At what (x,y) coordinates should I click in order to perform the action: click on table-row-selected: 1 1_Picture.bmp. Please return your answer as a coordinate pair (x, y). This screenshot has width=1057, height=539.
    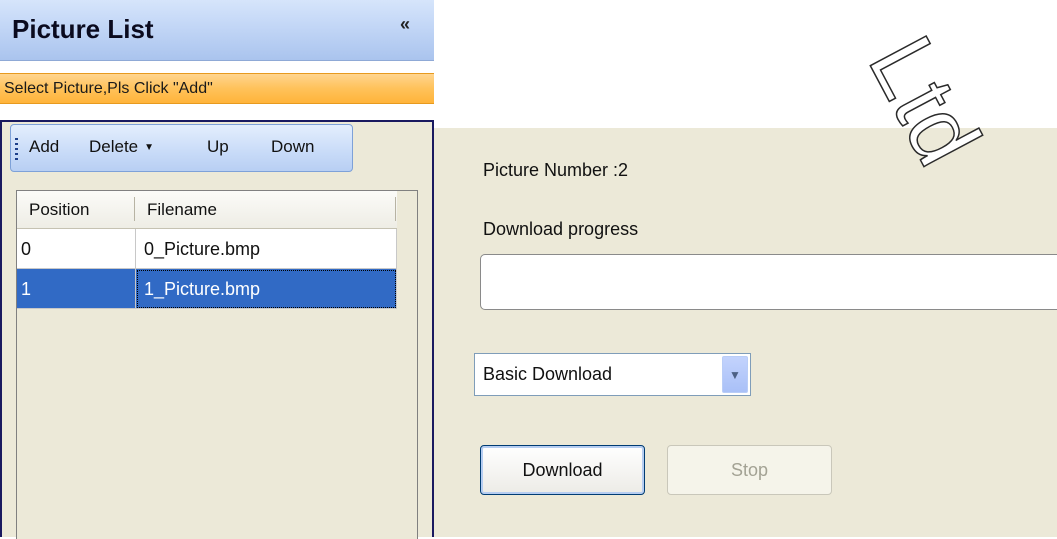
    Looking at the image, I should click on (207, 289).